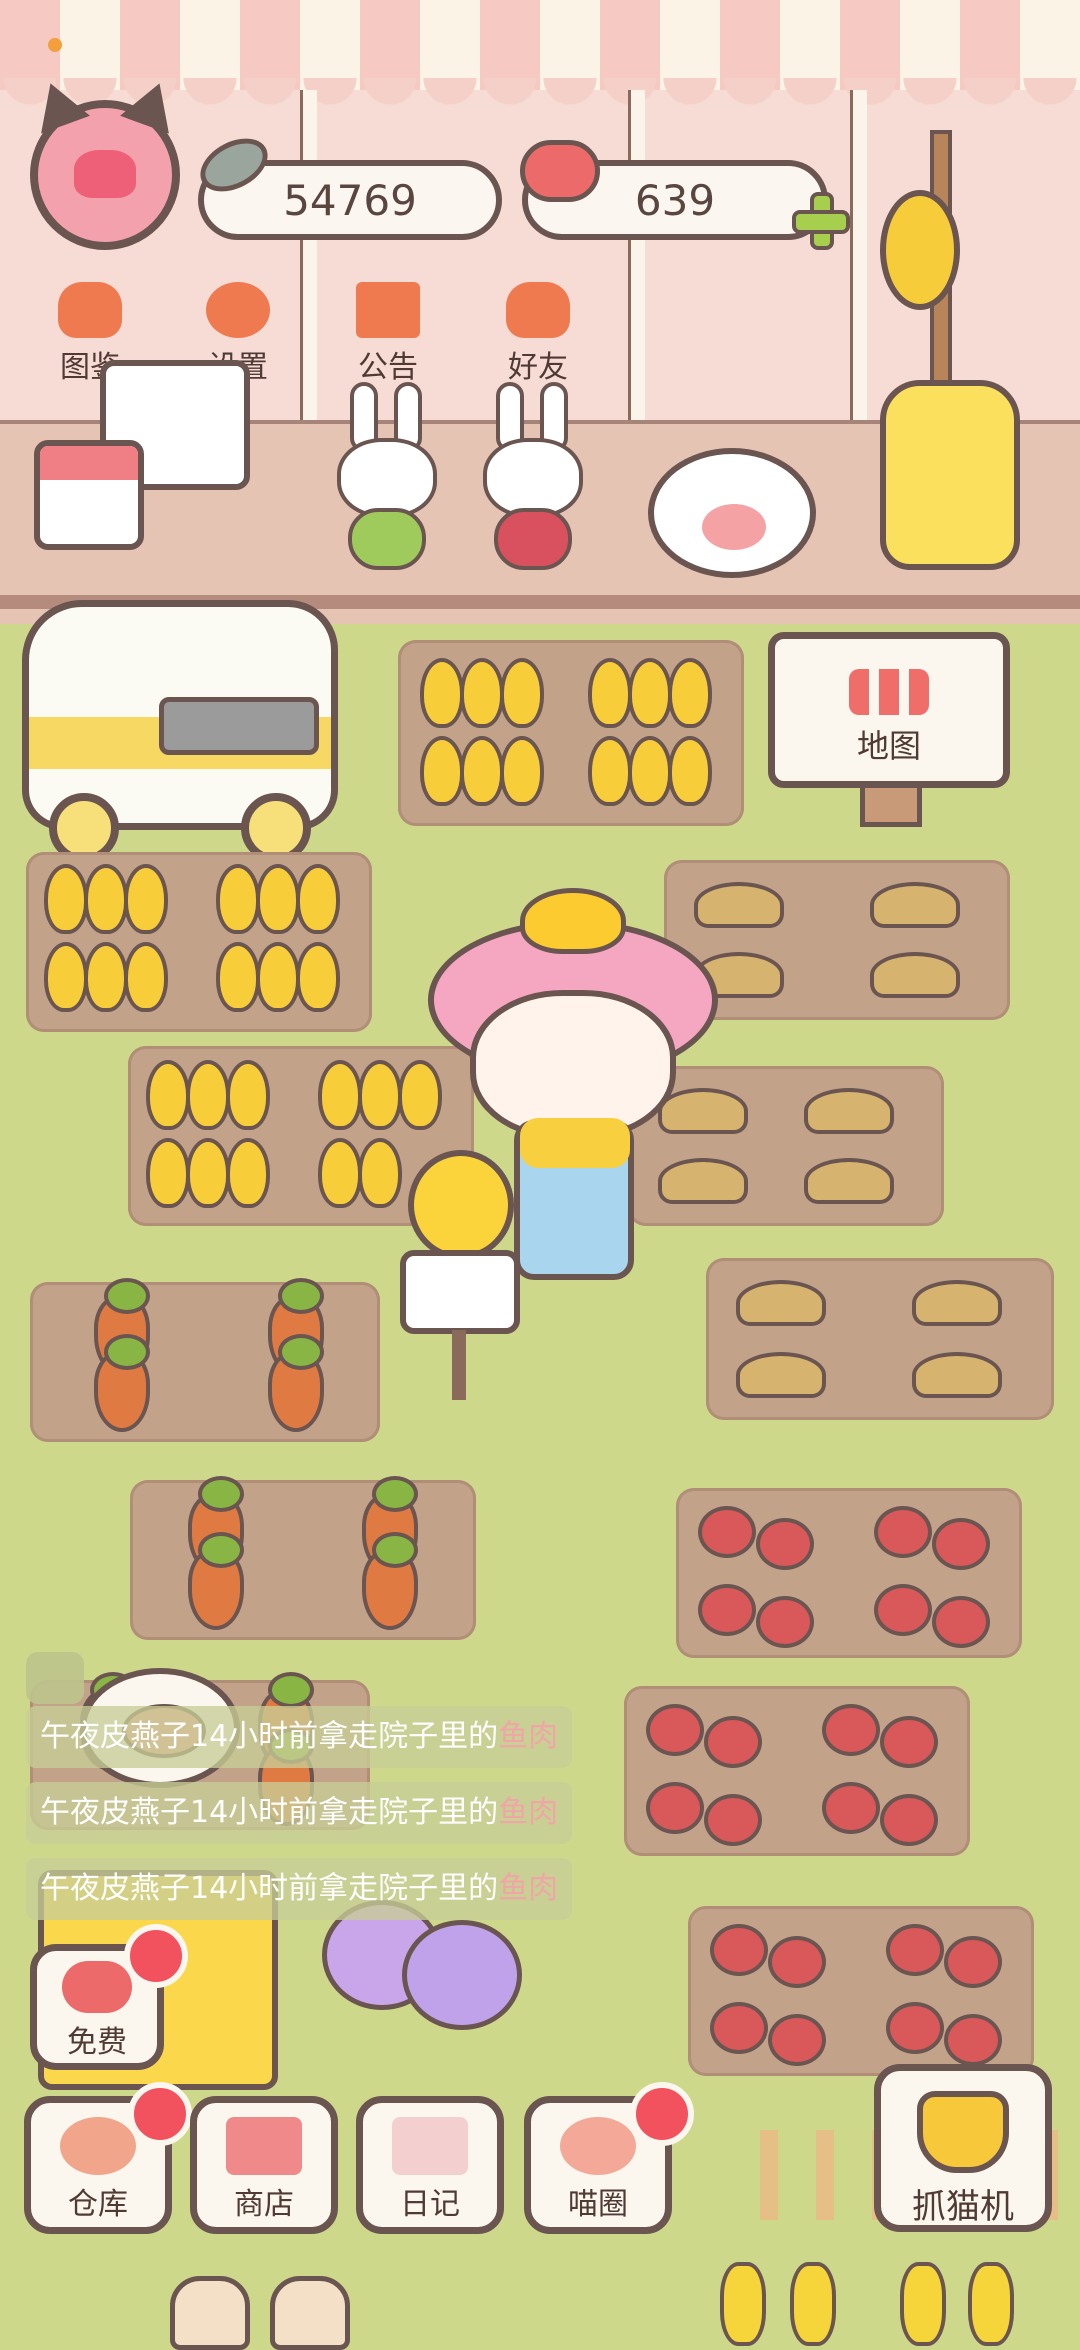 Image resolution: width=1080 pixels, height=2350 pixels. Describe the element at coordinates (598, 2204) in the screenshot. I see `cat-circle-label: 喵圈` at that location.